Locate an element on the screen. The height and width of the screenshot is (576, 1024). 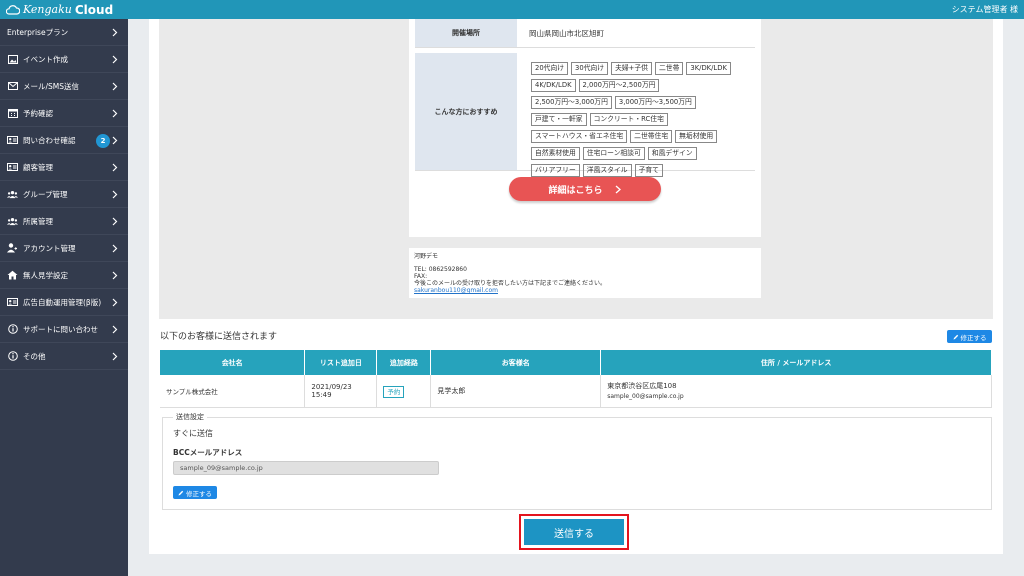
recommend-tag: 3K/DK/LDK is located at coordinates (708, 68).